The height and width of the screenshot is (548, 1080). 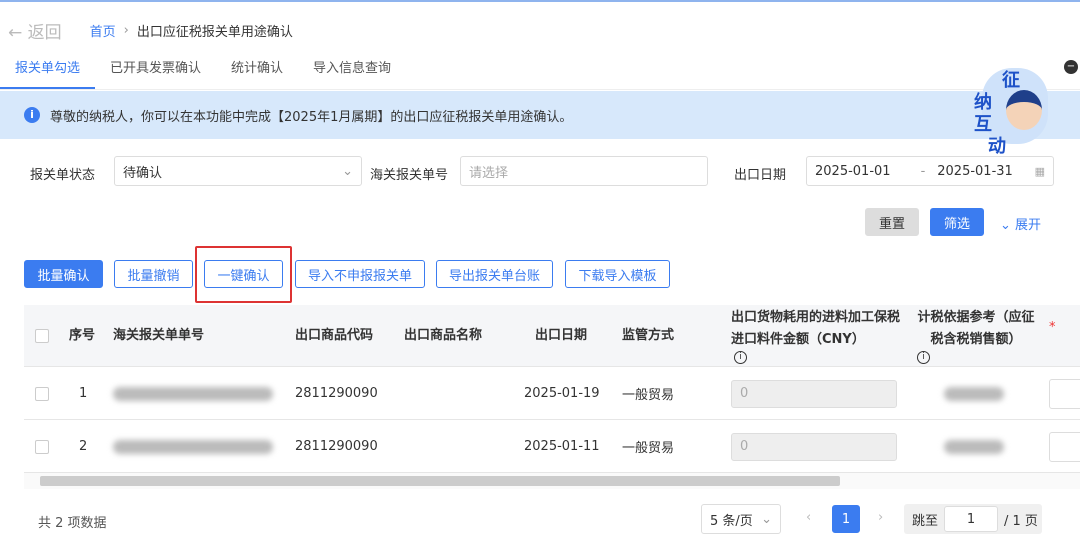 I want to click on tab-bar: 报关单勾选 已开具发票确认 统计确认 导入信息查询, so click(x=540, y=71).